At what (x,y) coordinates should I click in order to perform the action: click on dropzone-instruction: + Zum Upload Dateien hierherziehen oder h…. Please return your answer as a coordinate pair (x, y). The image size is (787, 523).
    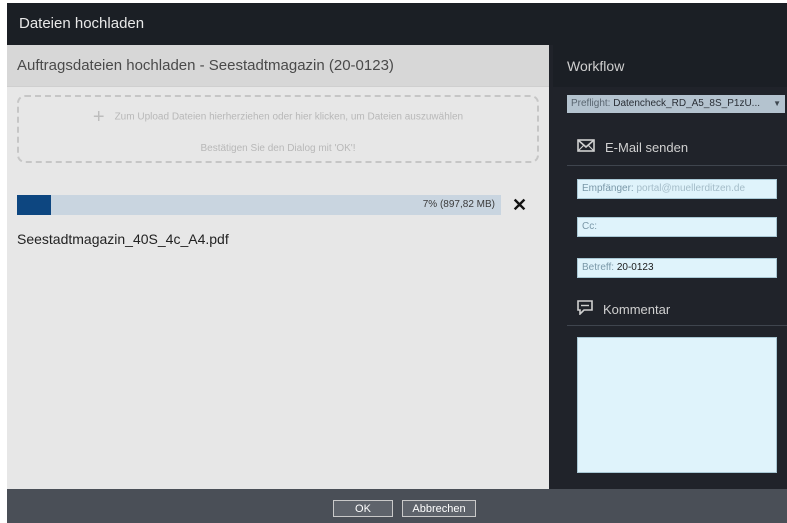
    Looking at the image, I should click on (278, 117).